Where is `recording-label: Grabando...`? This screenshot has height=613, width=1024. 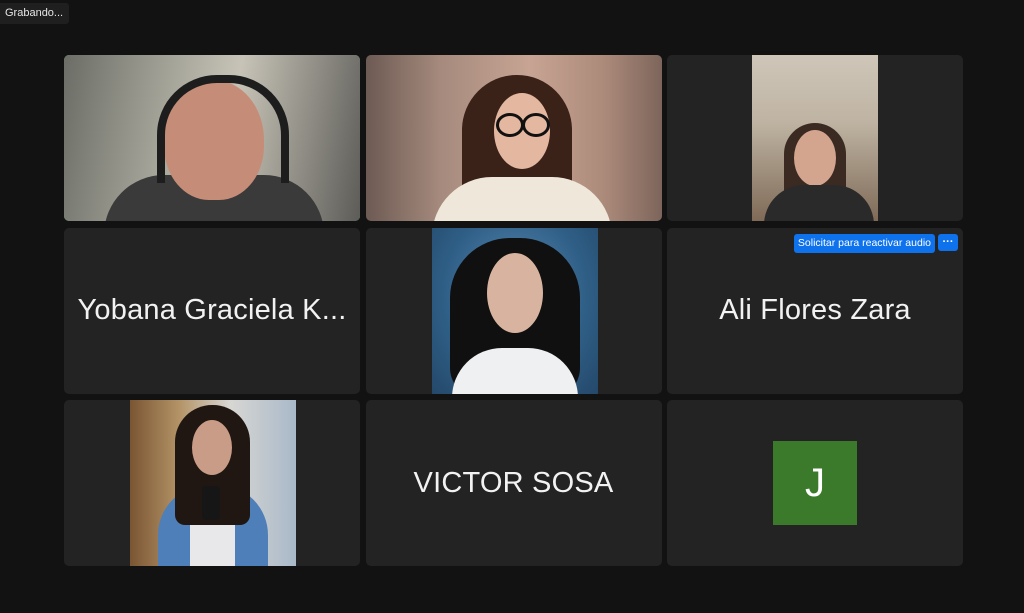 recording-label: Grabando... is located at coordinates (34, 13).